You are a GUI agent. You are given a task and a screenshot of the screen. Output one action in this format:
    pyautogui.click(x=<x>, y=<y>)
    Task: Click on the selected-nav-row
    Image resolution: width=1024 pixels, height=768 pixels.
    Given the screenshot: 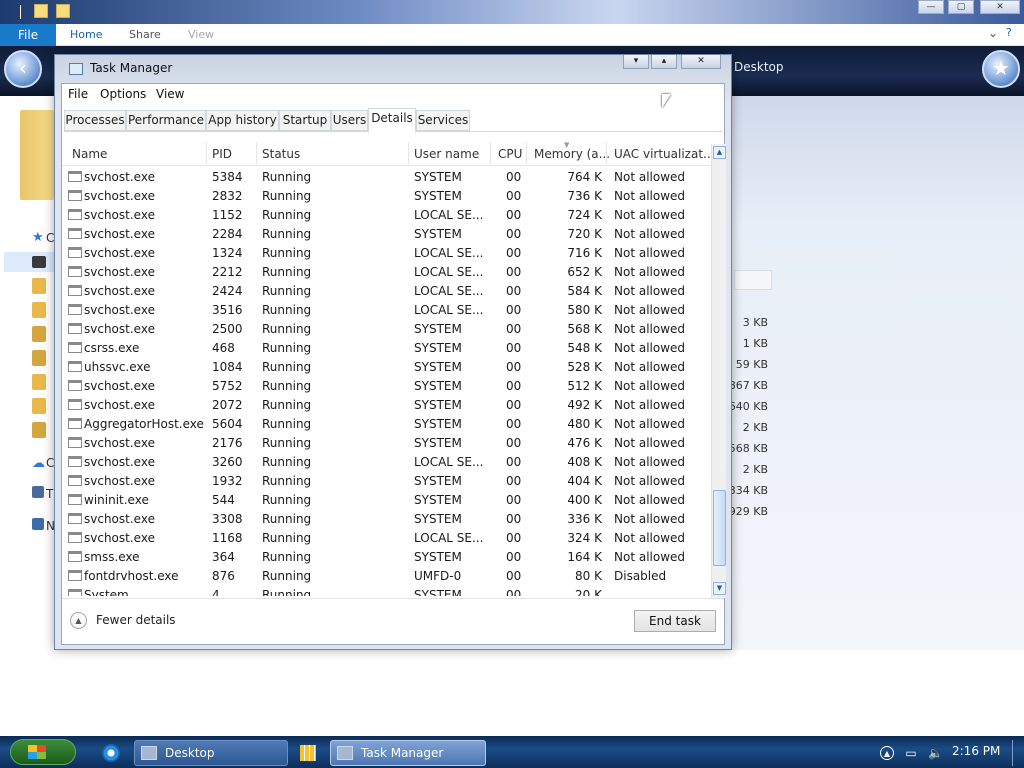 What is the action you would take?
    pyautogui.click(x=30, y=262)
    